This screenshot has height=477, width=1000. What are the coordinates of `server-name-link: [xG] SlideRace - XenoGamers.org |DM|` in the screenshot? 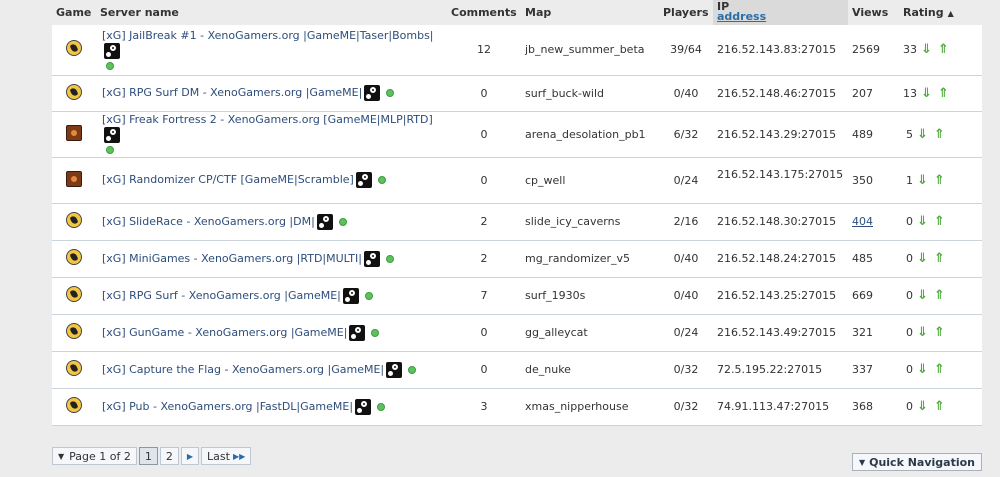 It's located at (208, 221).